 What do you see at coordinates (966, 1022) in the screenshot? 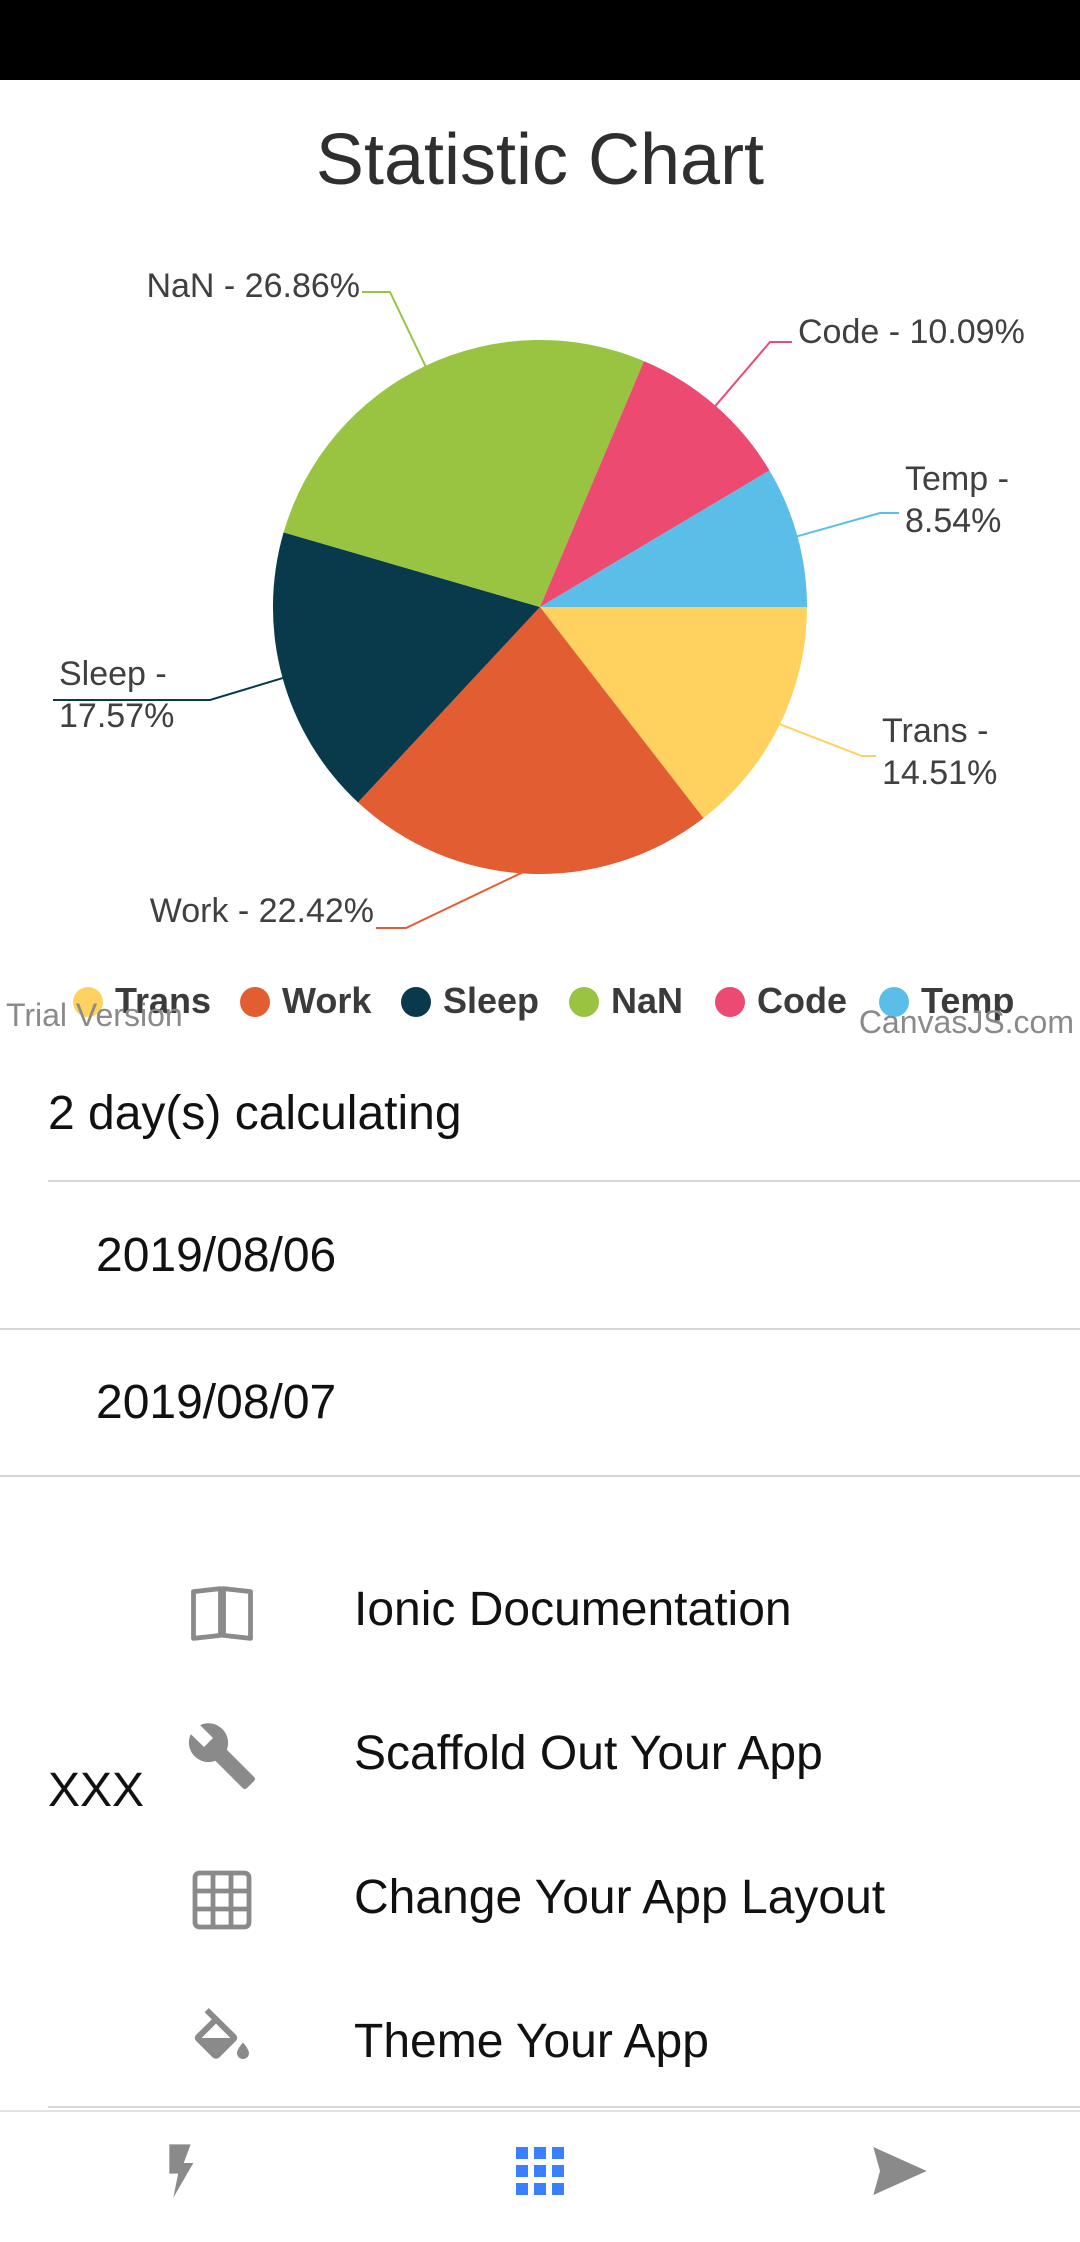
I see `chart-credit-right: CanvasJS.com` at bounding box center [966, 1022].